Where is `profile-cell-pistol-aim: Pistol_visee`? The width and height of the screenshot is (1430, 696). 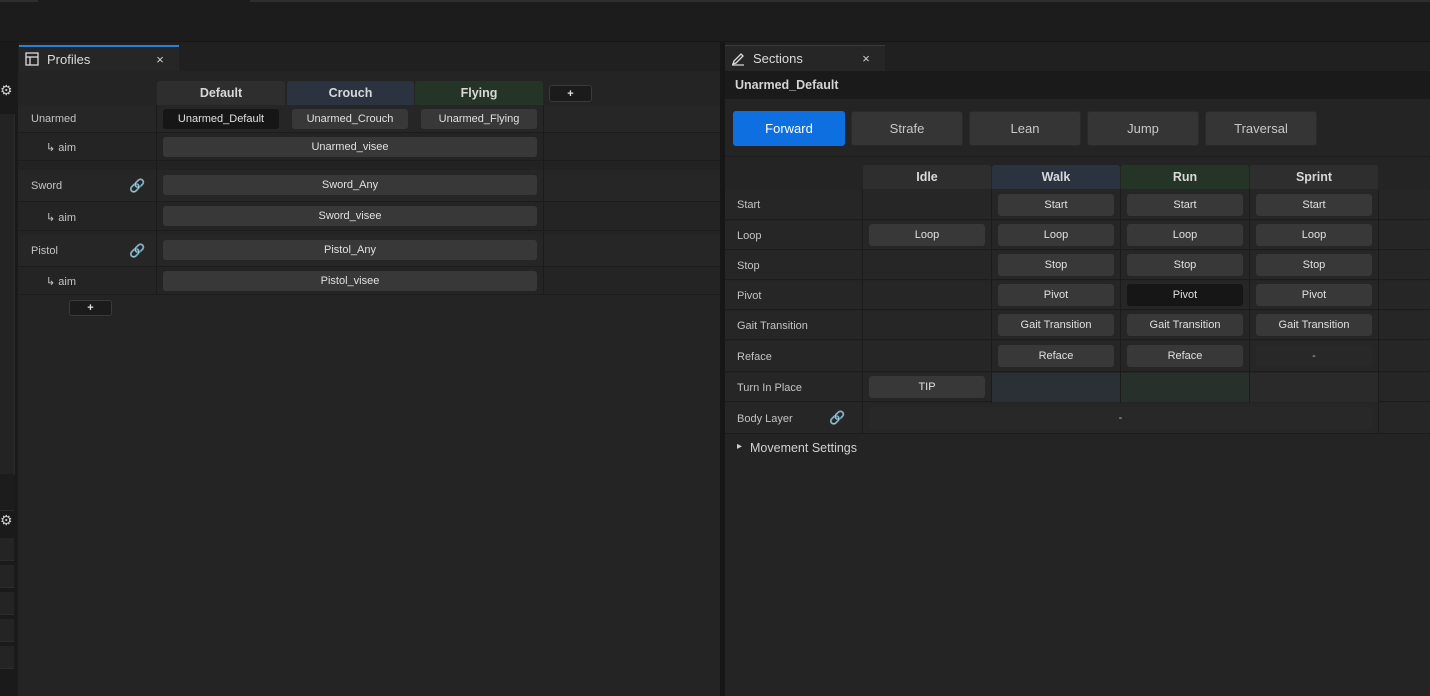
profile-cell-pistol-aim: Pistol_visee is located at coordinates (350, 281).